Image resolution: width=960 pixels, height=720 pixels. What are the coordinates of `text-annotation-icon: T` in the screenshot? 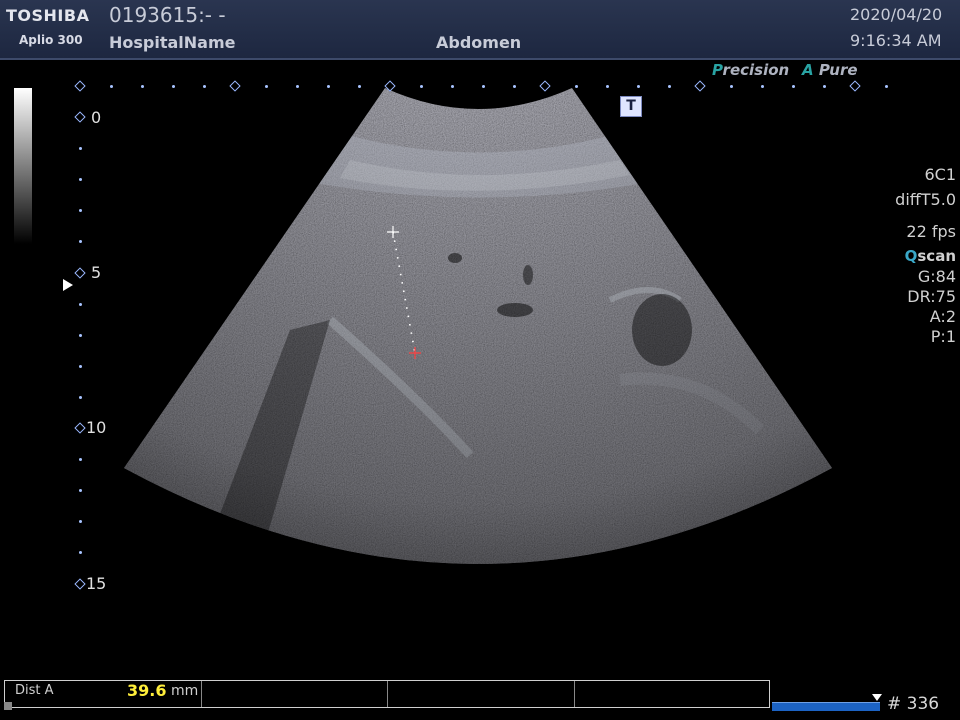 It's located at (631, 106).